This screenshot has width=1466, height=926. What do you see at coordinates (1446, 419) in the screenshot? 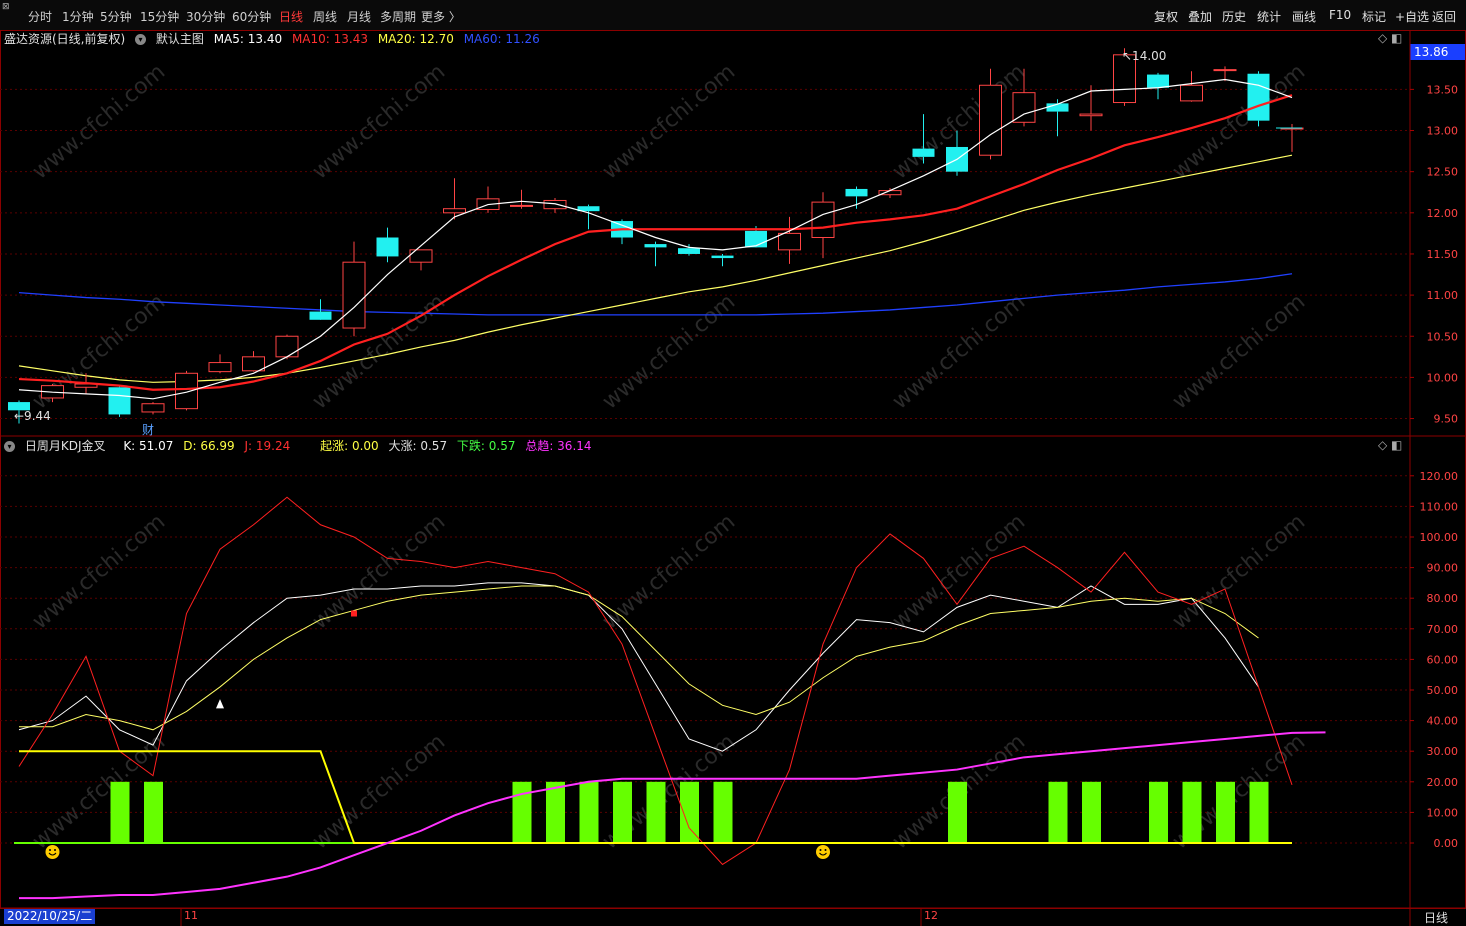
I see `price-tick-label: 9.50` at bounding box center [1446, 419].